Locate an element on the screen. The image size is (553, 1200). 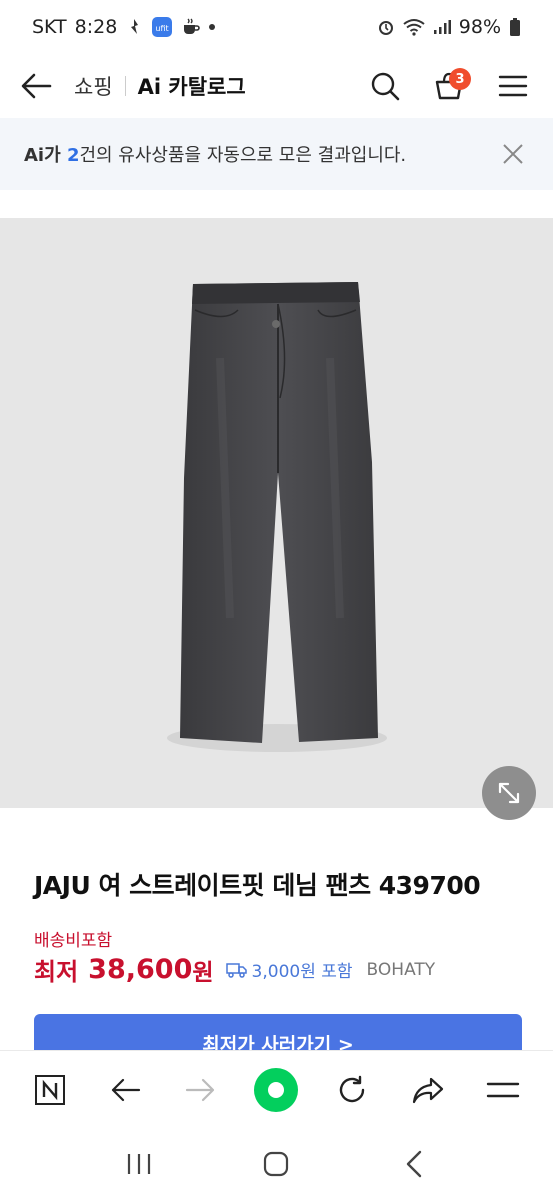
system-home-icon is located at coordinates (276, 1164).